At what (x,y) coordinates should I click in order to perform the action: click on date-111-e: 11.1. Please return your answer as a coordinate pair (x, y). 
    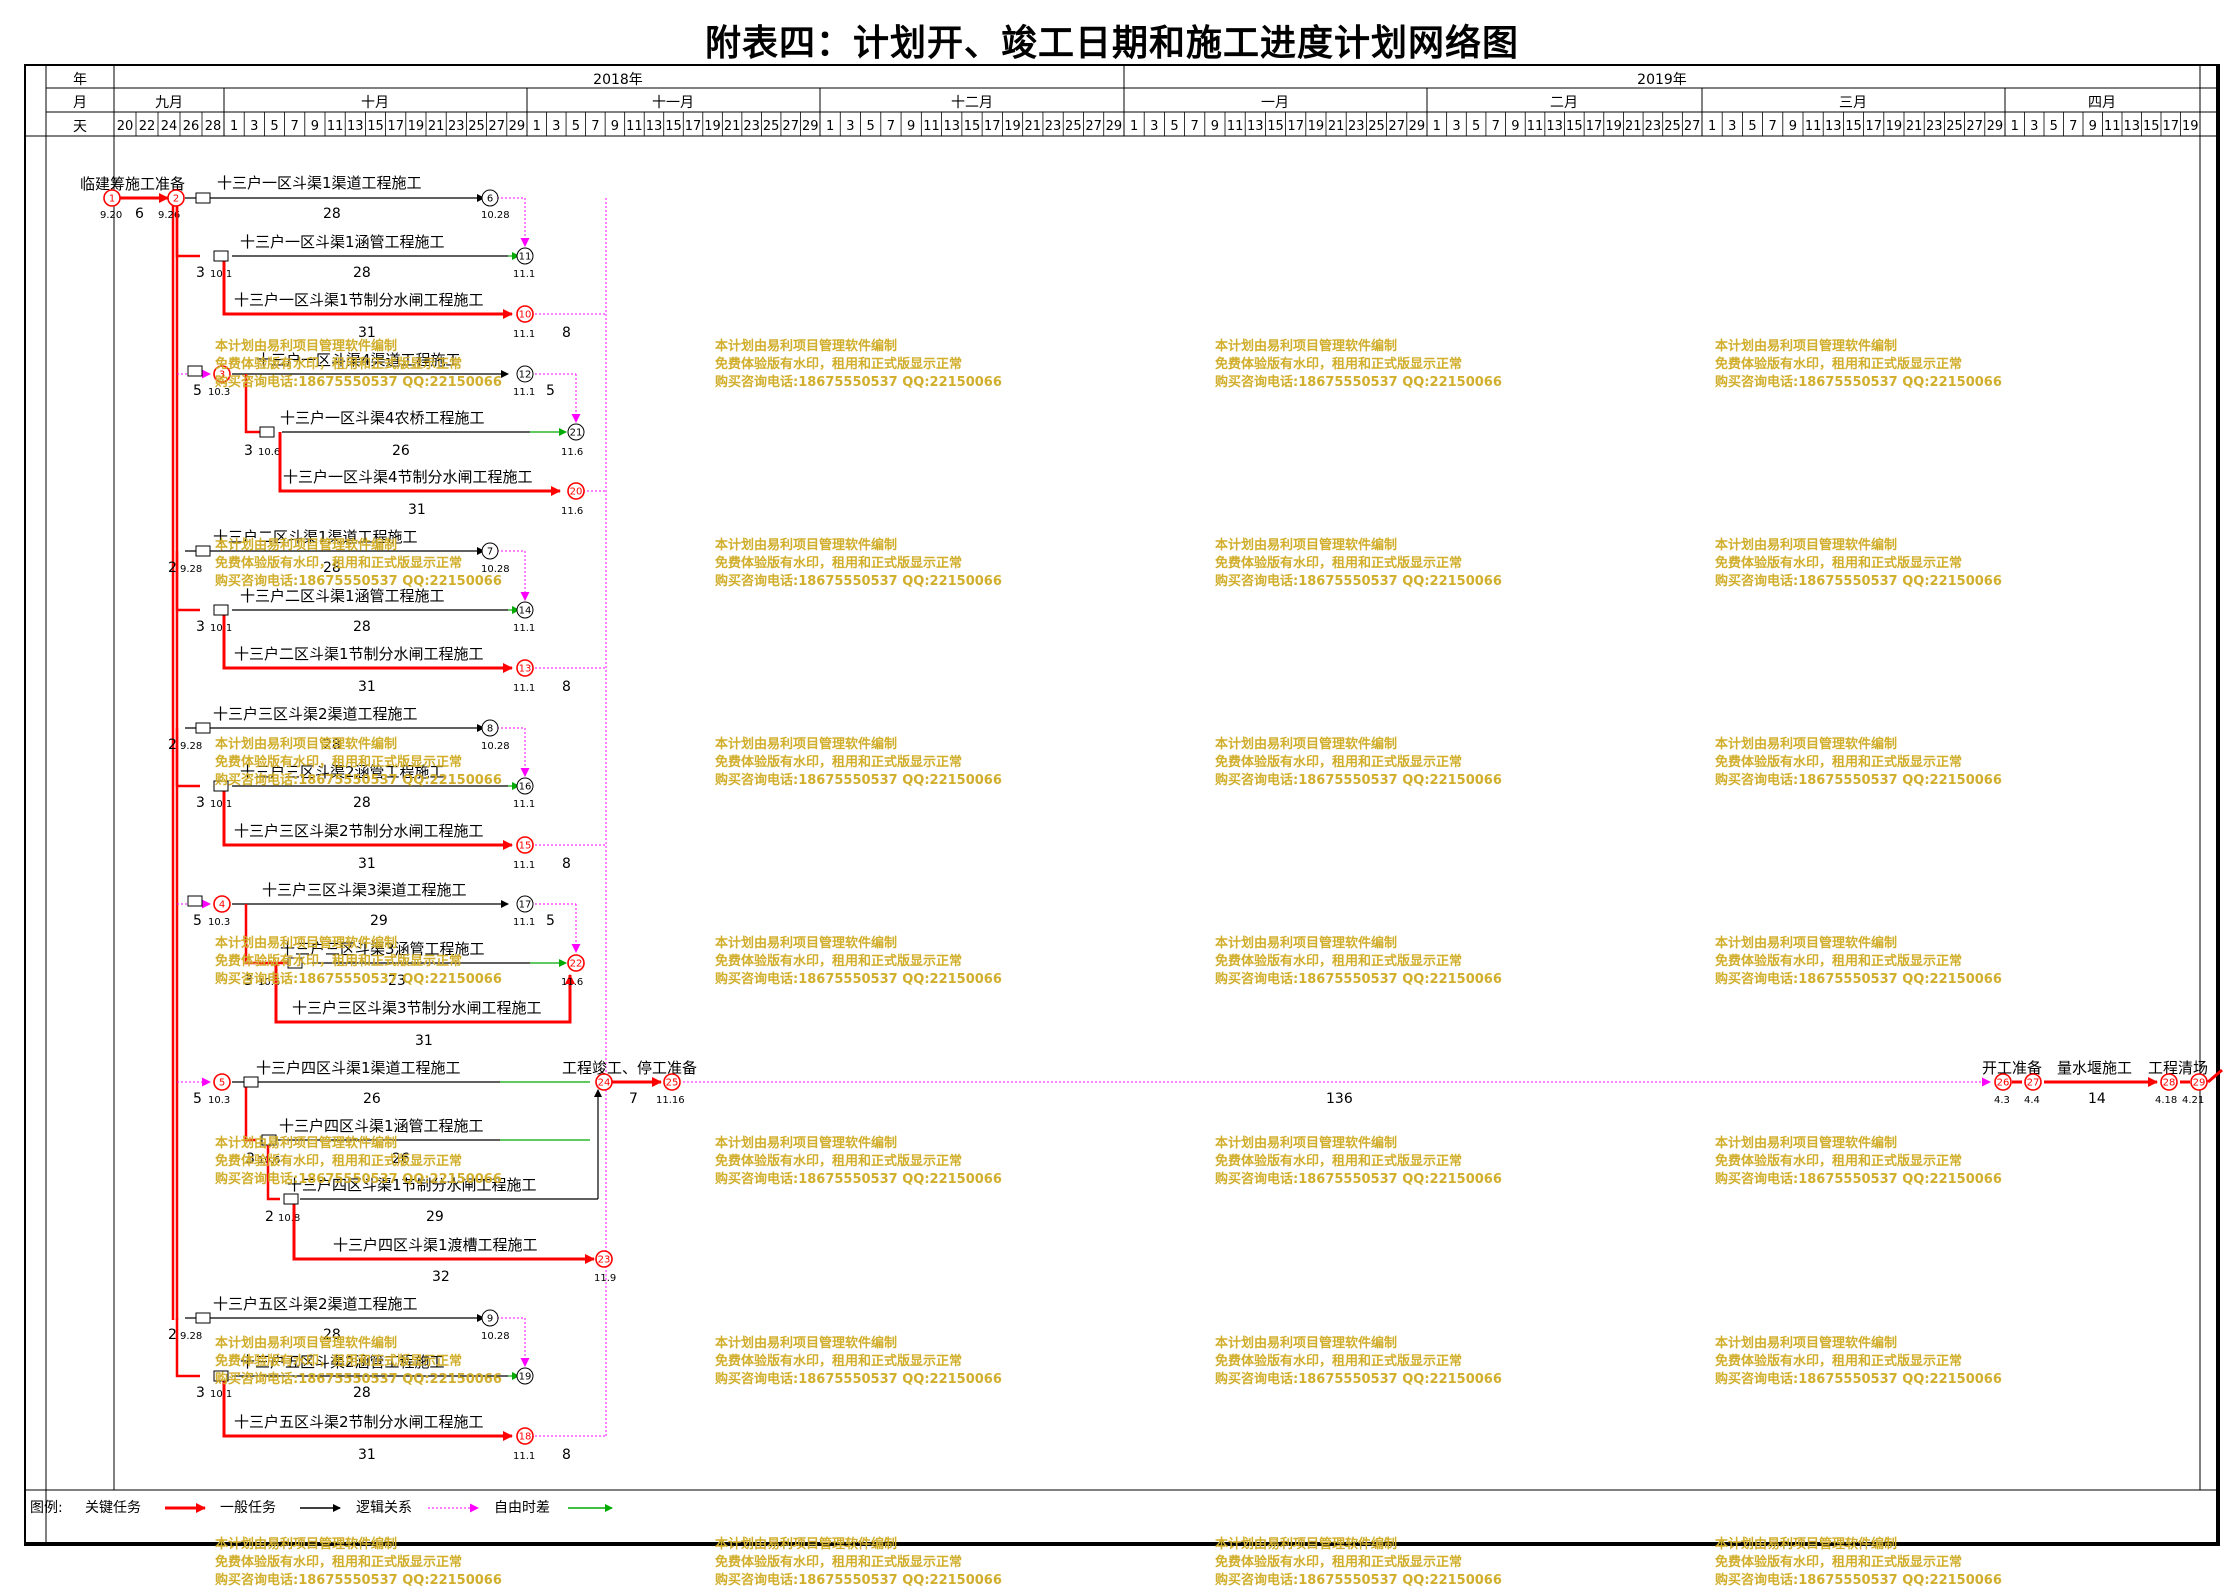
    Looking at the image, I should click on (524, 688).